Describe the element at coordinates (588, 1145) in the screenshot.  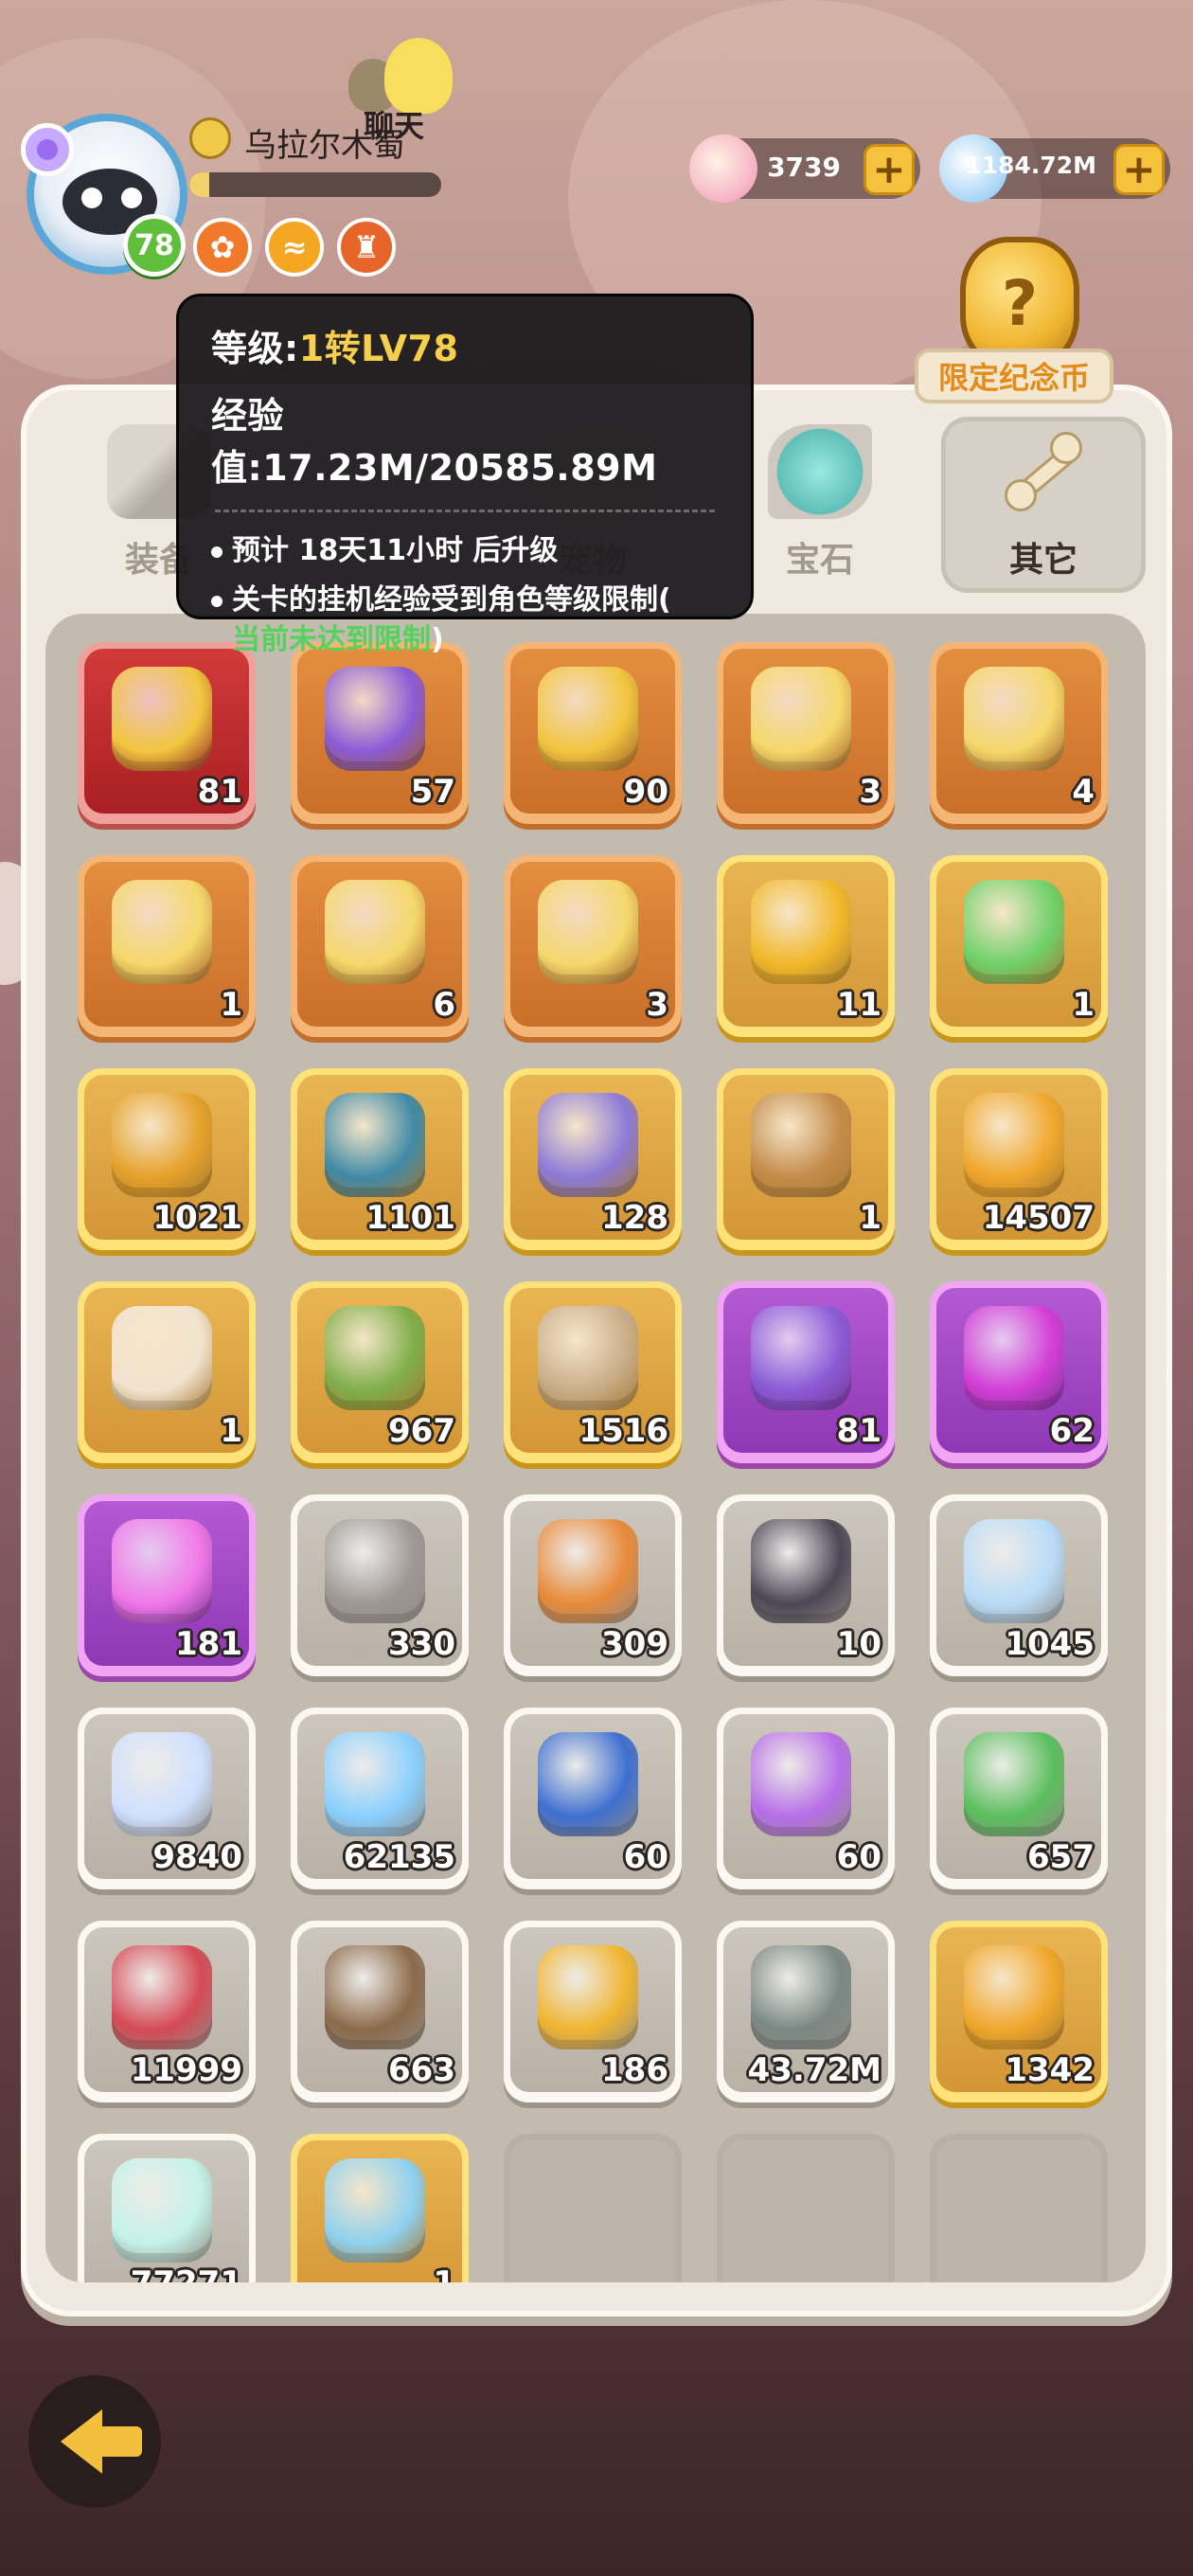
I see `purple-bag-icon` at that location.